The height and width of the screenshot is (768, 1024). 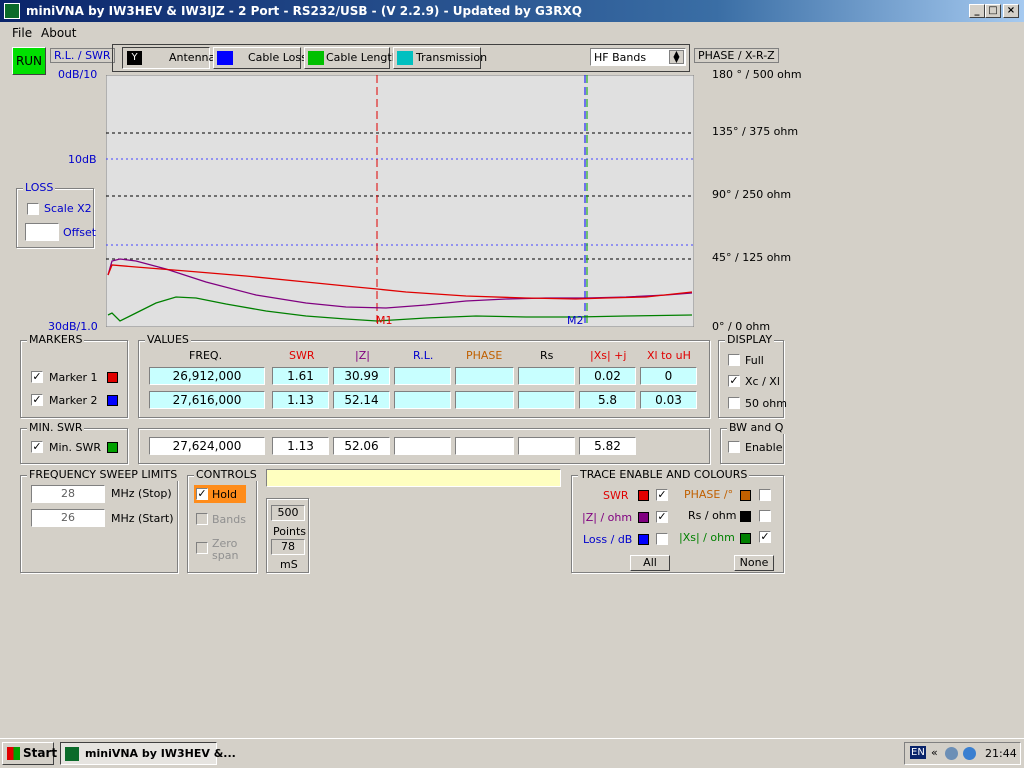 I want to click on trace-z-checkbox: ✓, so click(x=662, y=517).